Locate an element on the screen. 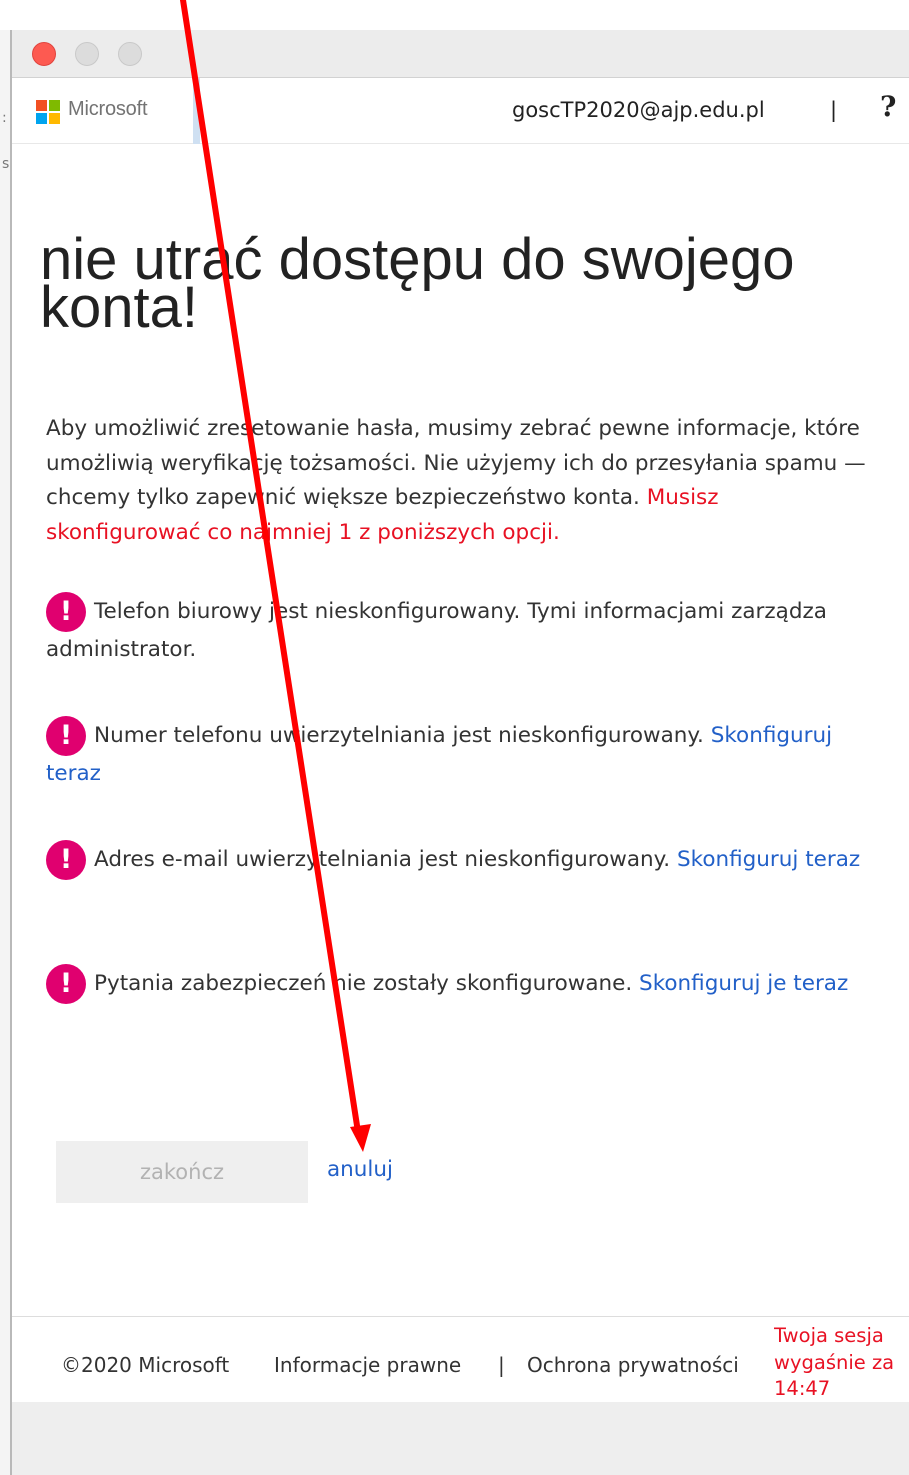  cancel-link: anuluj is located at coordinates (360, 1169).